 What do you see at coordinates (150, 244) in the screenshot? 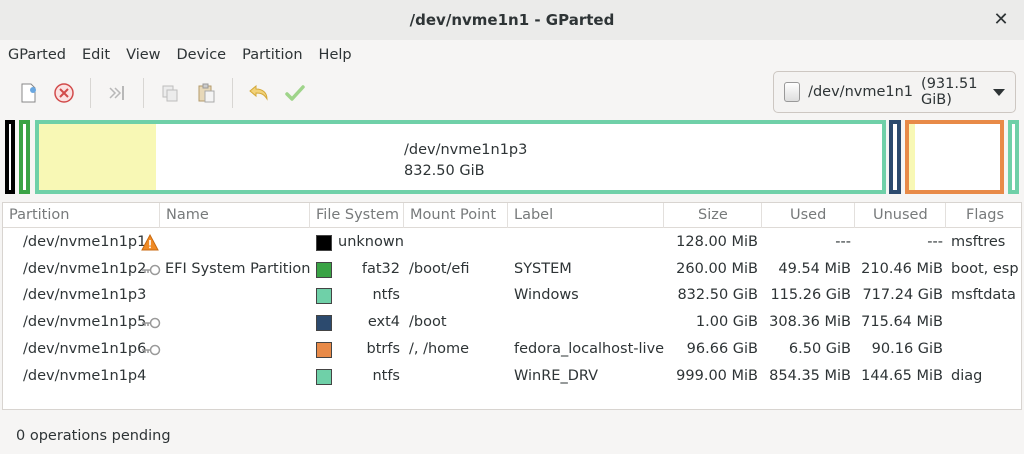
I see `warning-icon` at bounding box center [150, 244].